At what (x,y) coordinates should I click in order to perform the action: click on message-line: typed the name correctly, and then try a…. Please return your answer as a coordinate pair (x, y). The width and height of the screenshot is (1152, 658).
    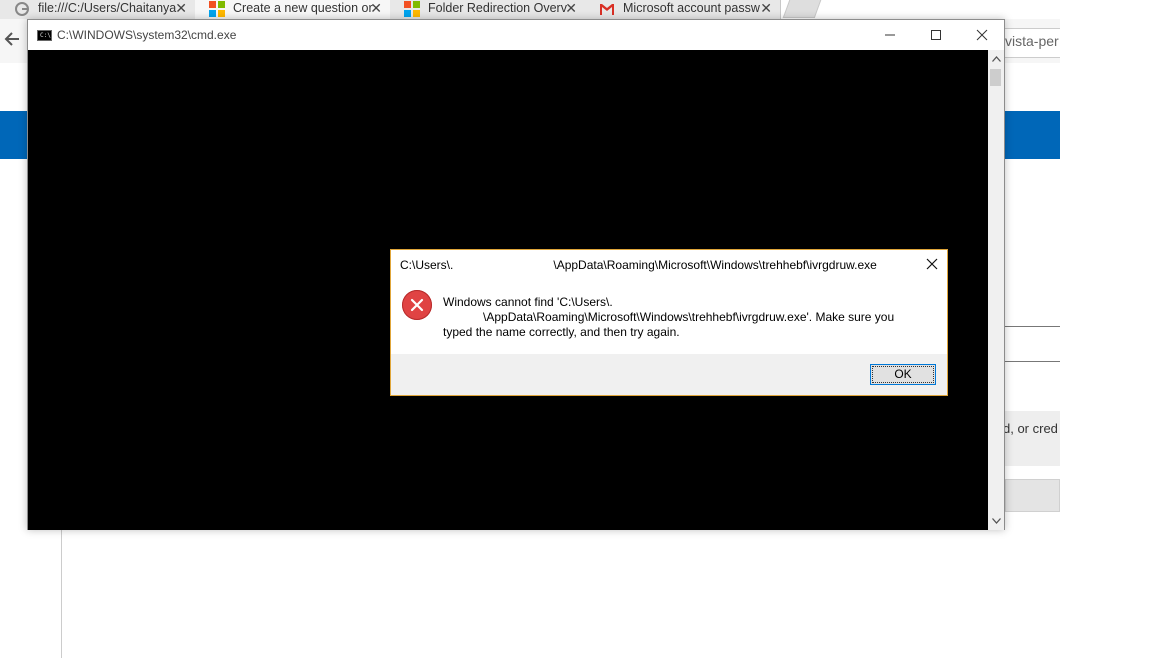
    Looking at the image, I should click on (561, 332).